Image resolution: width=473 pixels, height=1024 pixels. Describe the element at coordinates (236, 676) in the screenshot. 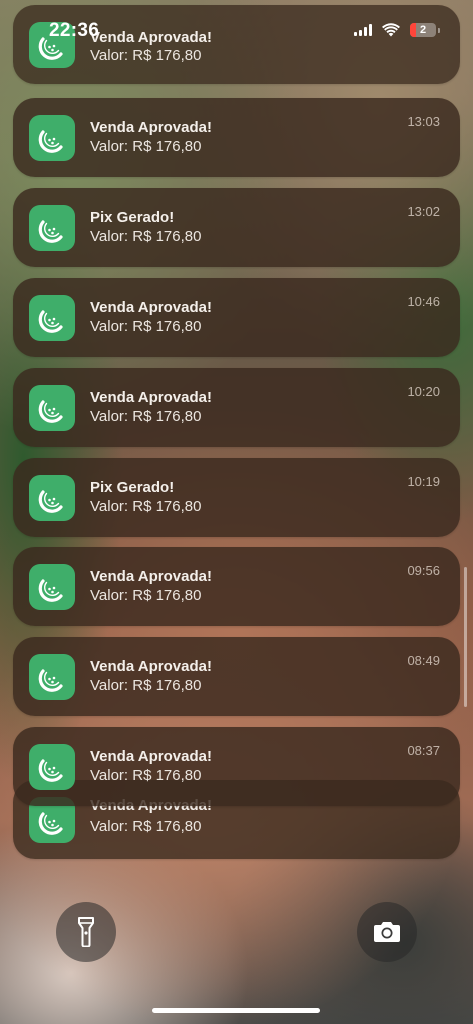

I see `notification-card: Venda Aprovada! Valor: R$ 176,80 08:49` at that location.